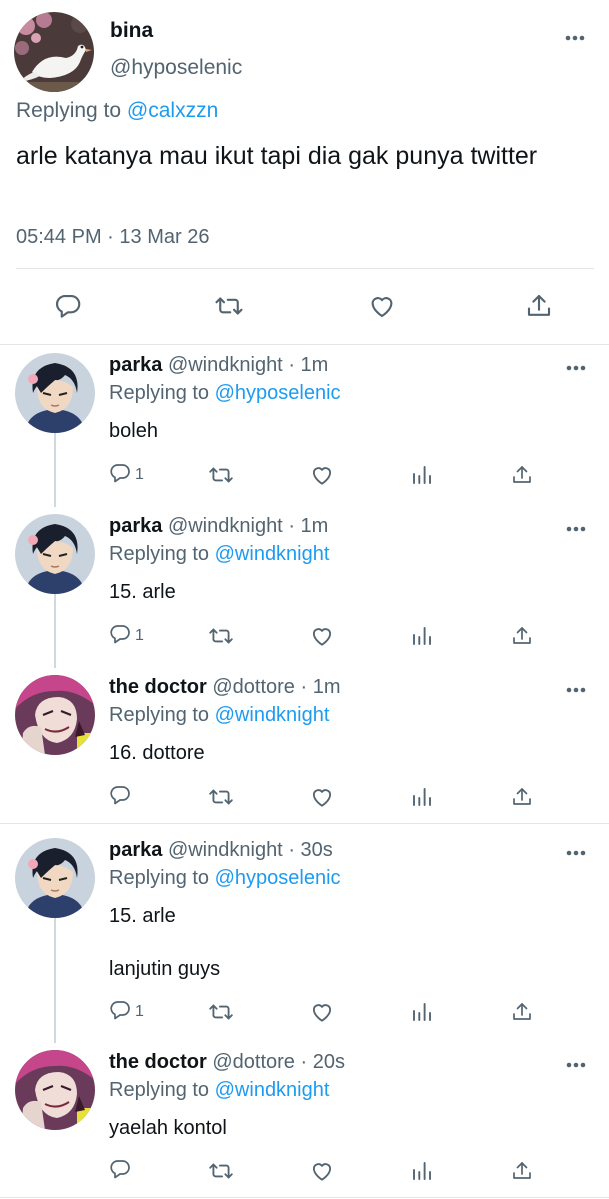  What do you see at coordinates (172, 110) in the screenshot?
I see `replying-to-link: @calxzzn` at bounding box center [172, 110].